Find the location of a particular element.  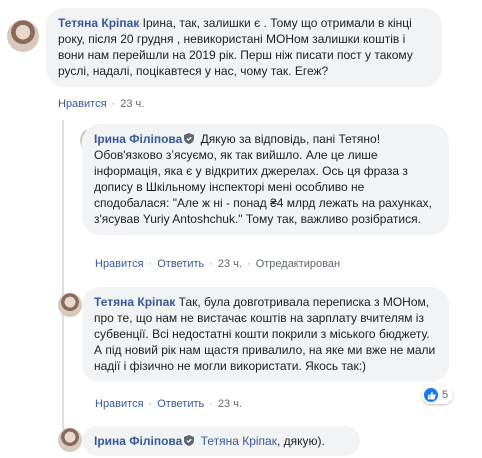

reactions-badge: 5 is located at coordinates (438, 395).